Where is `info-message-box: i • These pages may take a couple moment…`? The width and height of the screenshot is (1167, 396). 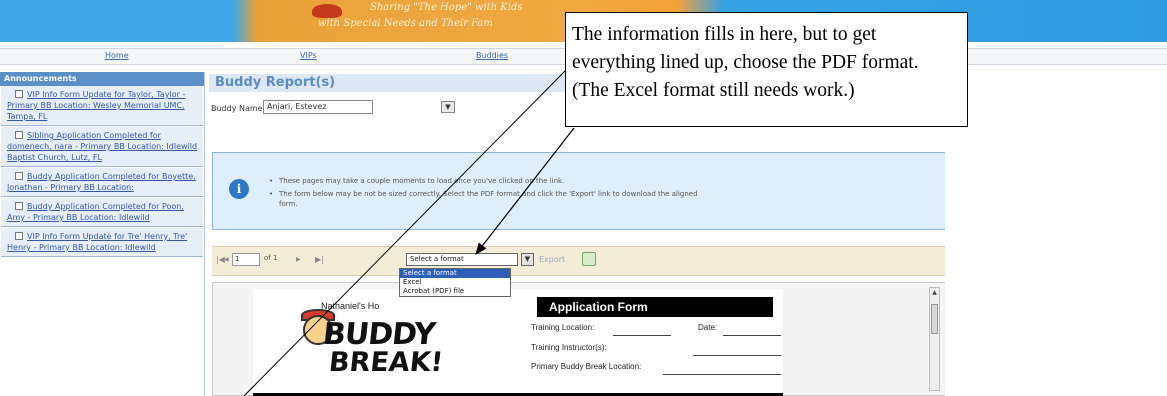 info-message-box: i • These pages may take a couple moment… is located at coordinates (579, 191).